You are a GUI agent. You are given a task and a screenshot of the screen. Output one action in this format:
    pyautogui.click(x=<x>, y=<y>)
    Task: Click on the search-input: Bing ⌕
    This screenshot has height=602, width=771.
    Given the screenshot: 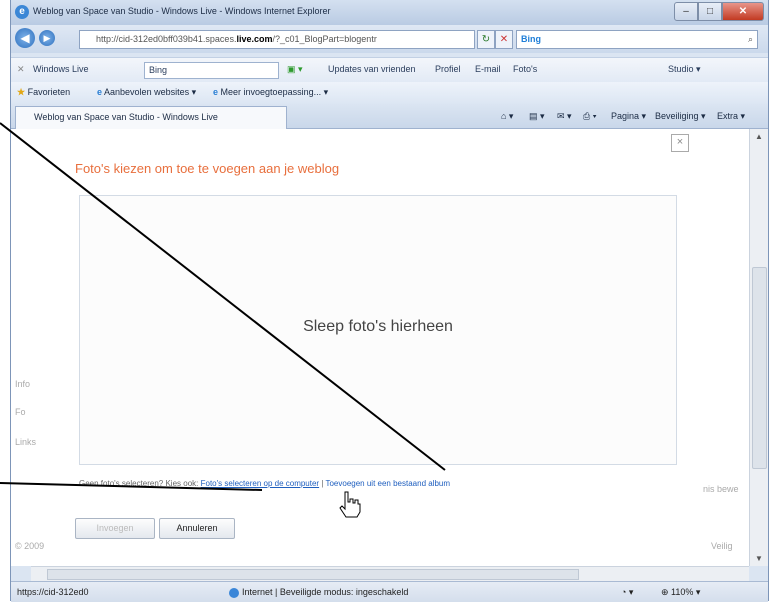 What is the action you would take?
    pyautogui.click(x=637, y=39)
    